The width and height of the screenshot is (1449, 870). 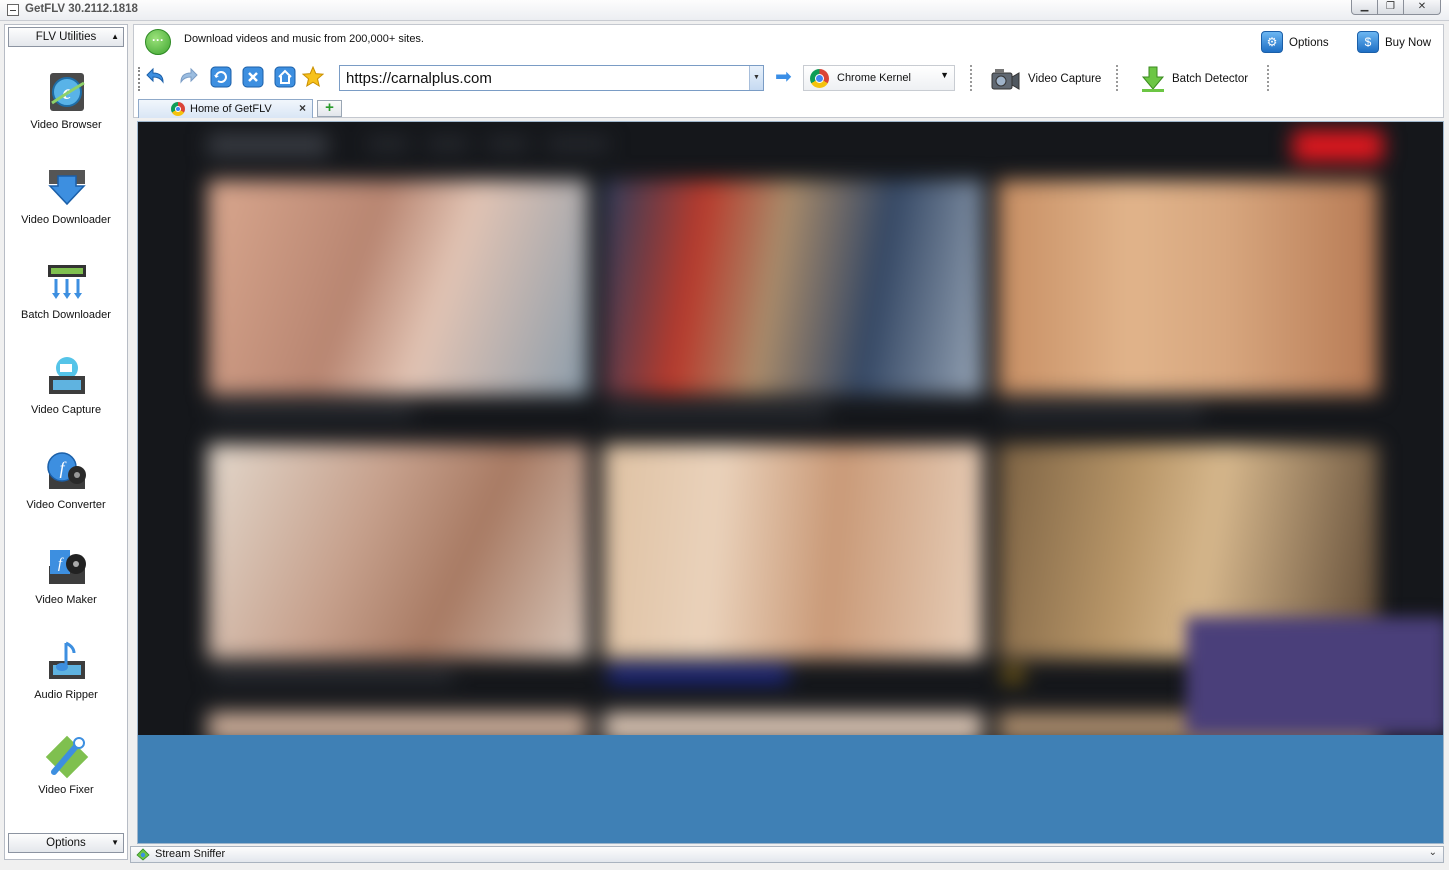 I want to click on note-film-icon, so click(x=67, y=660).